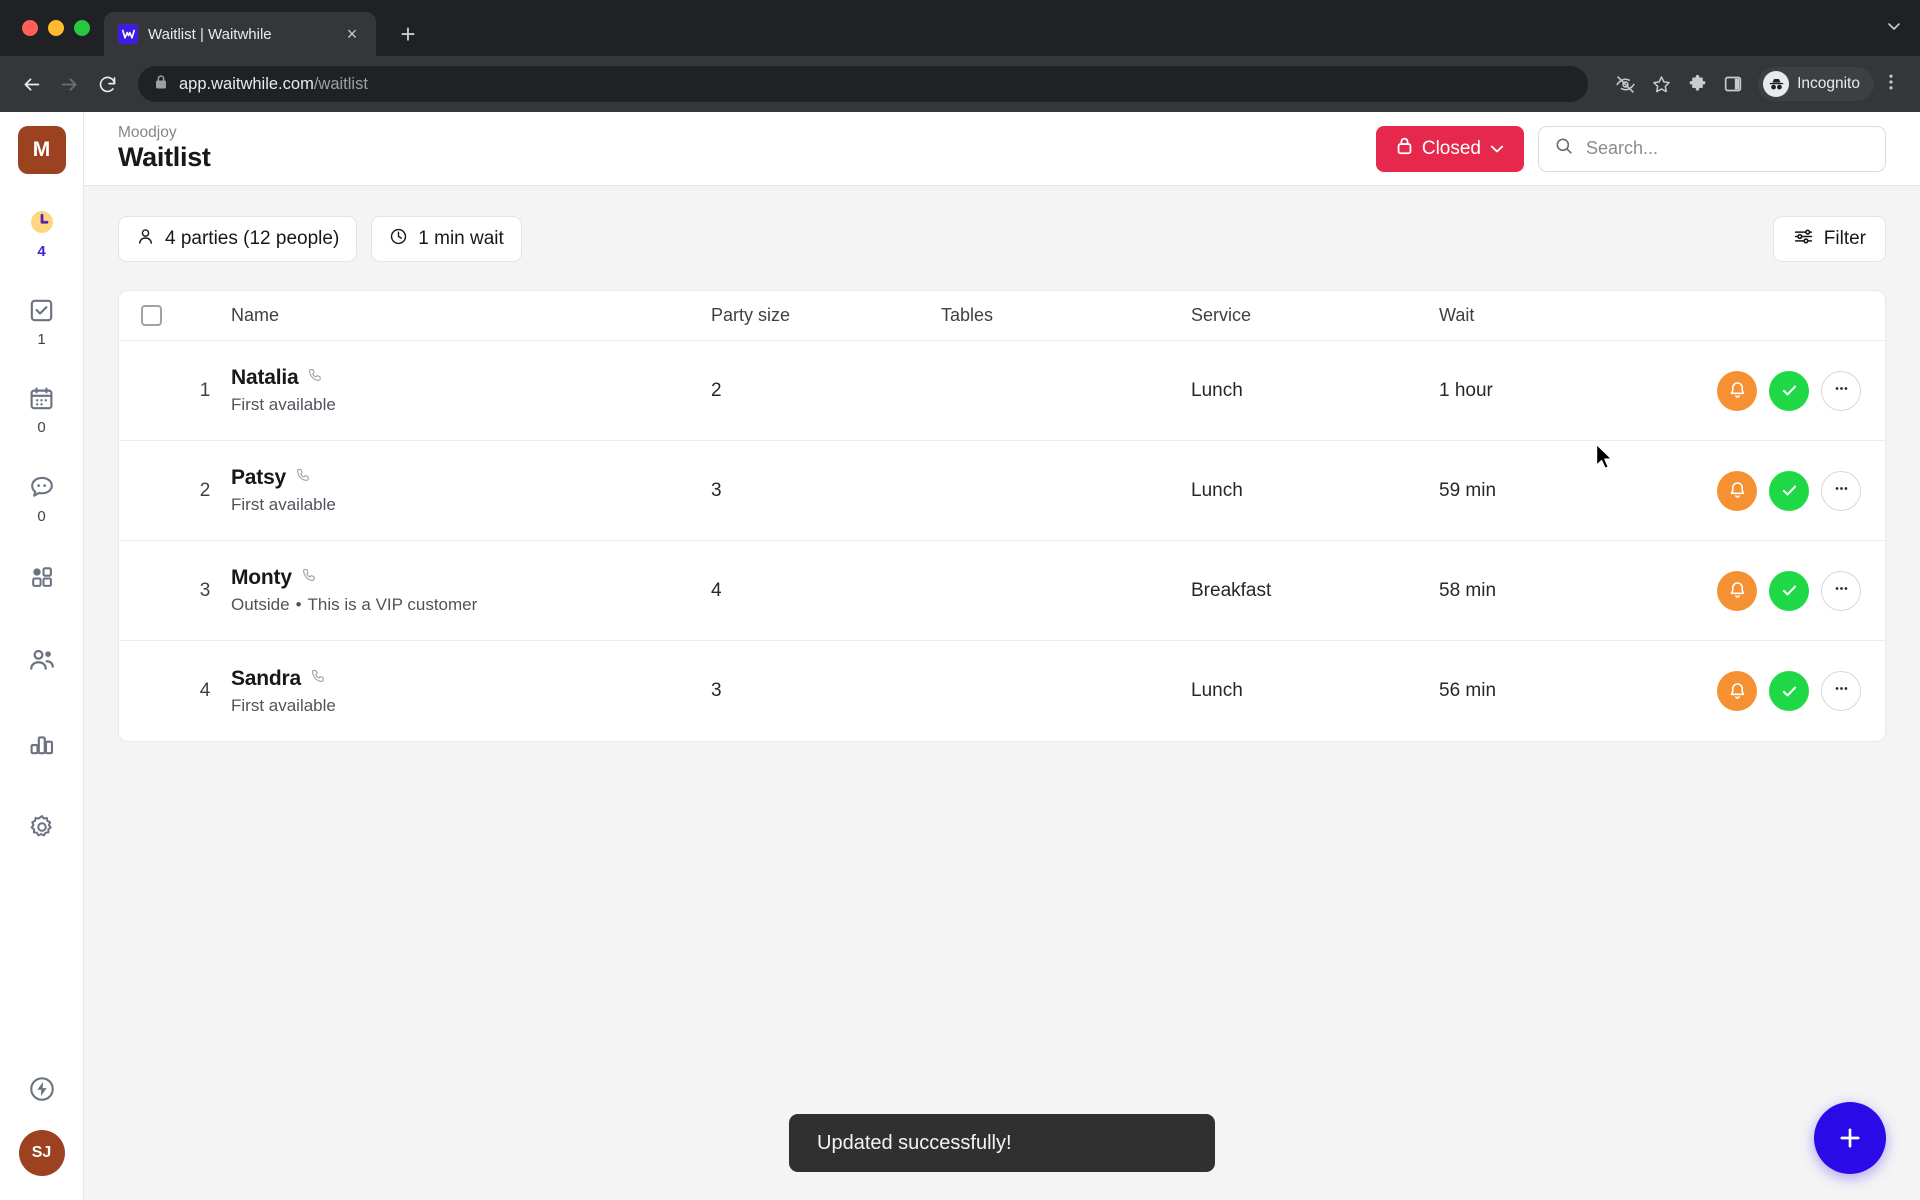 The width and height of the screenshot is (1920, 1200). I want to click on row-party-size: 4, so click(716, 590).